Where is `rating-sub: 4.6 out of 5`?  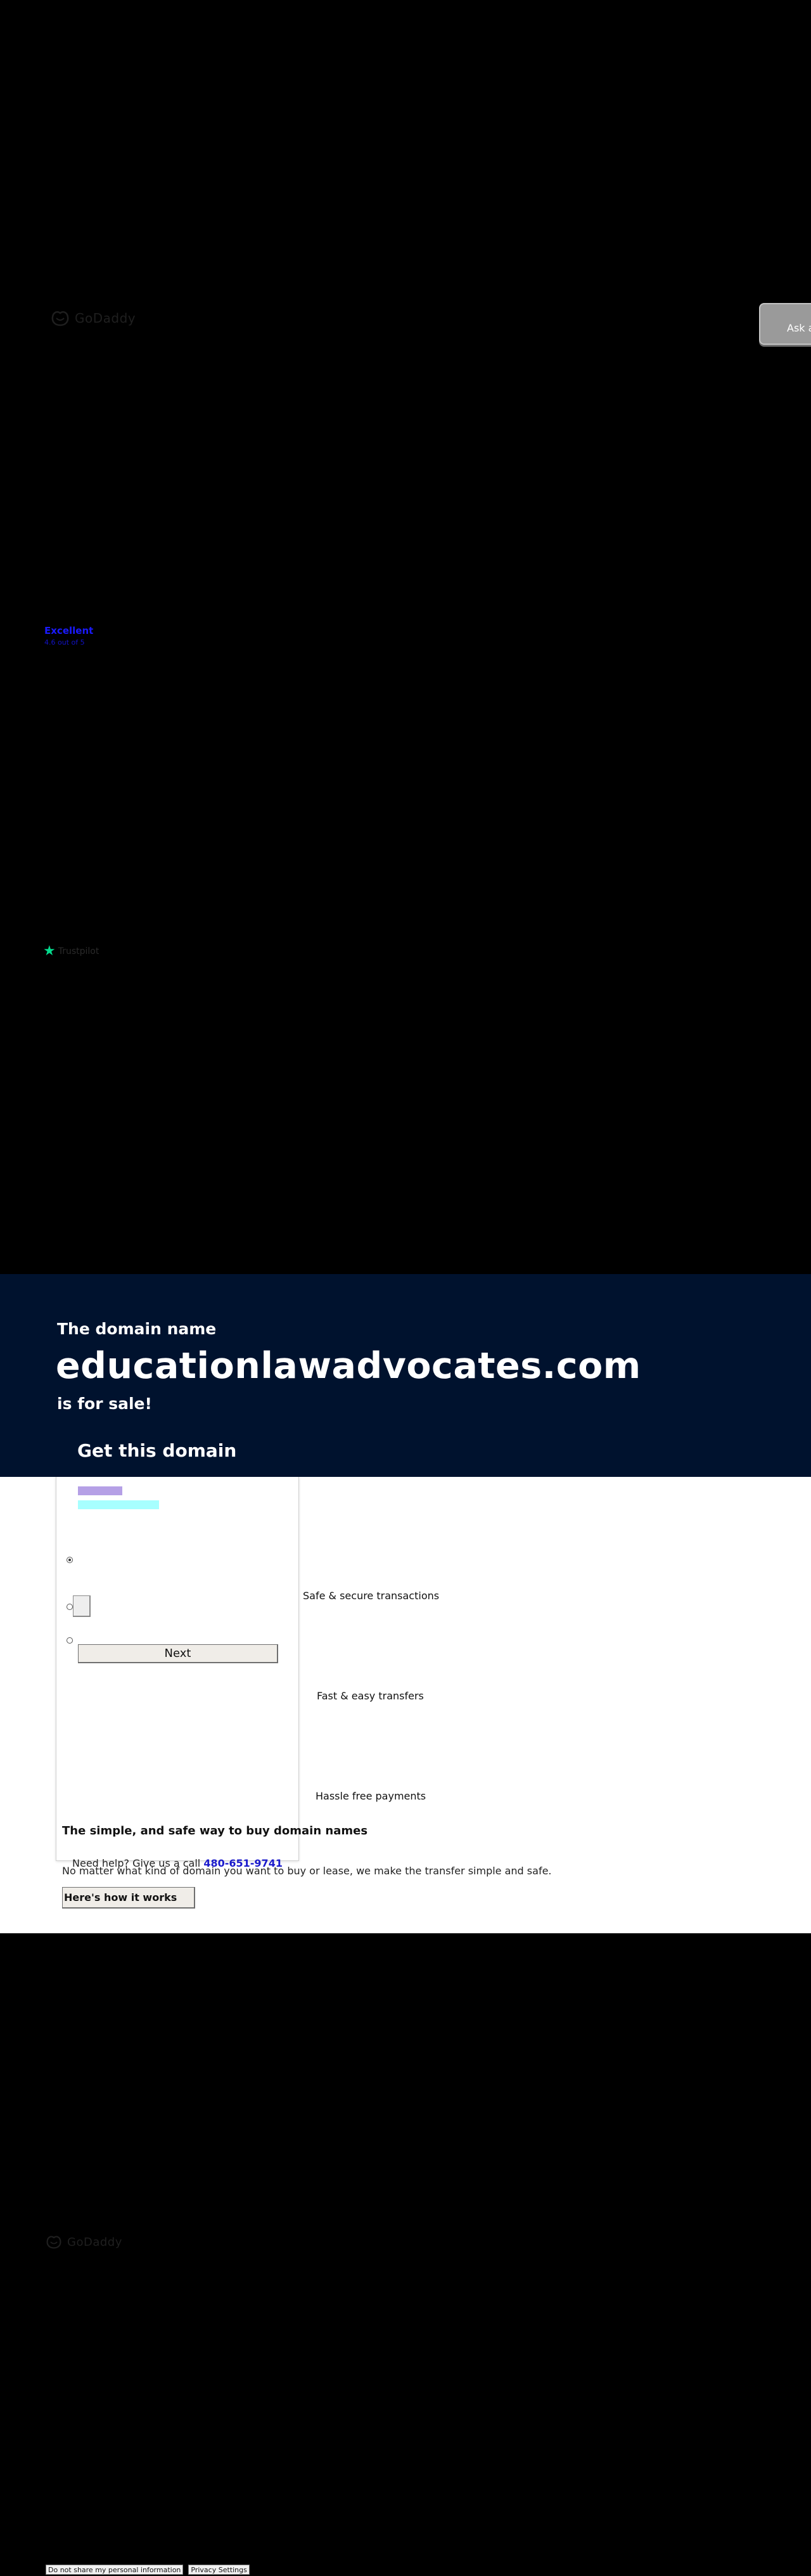
rating-sub: 4.6 out of 5 is located at coordinates (64, 642).